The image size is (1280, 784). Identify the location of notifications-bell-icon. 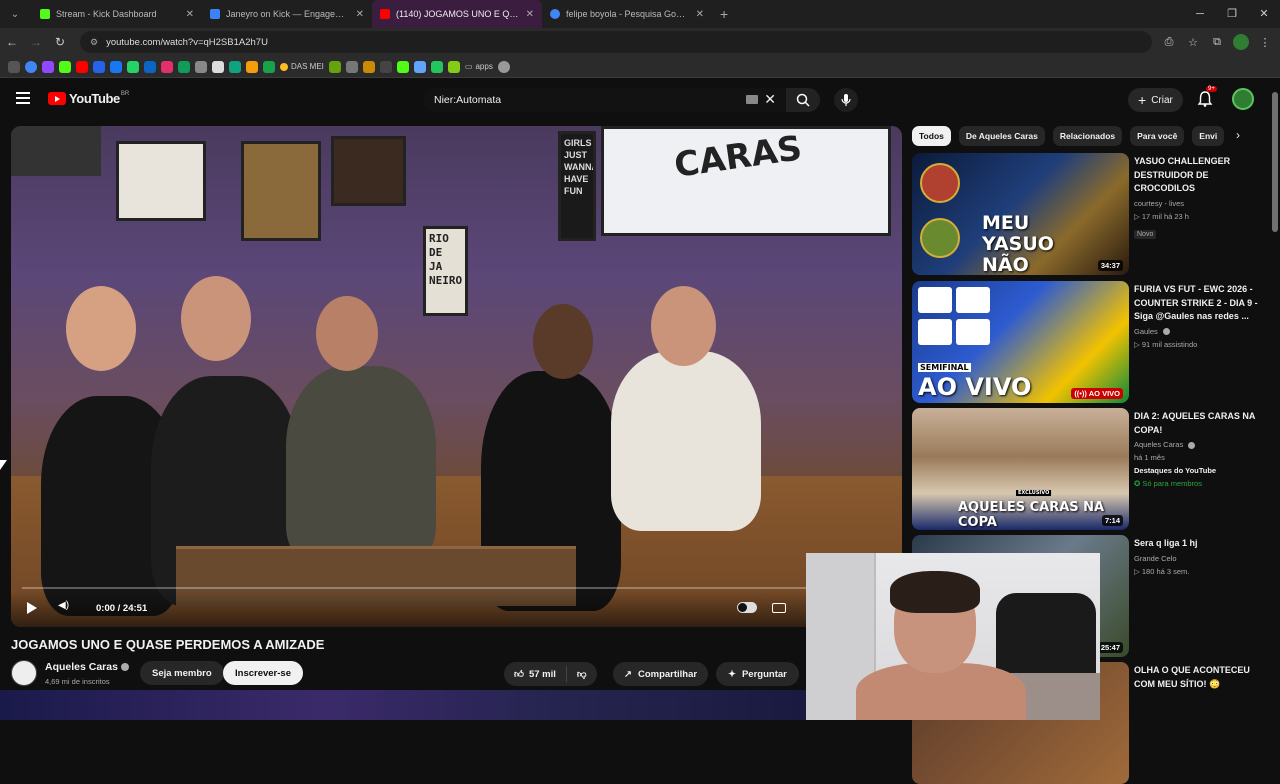
(1205, 99).